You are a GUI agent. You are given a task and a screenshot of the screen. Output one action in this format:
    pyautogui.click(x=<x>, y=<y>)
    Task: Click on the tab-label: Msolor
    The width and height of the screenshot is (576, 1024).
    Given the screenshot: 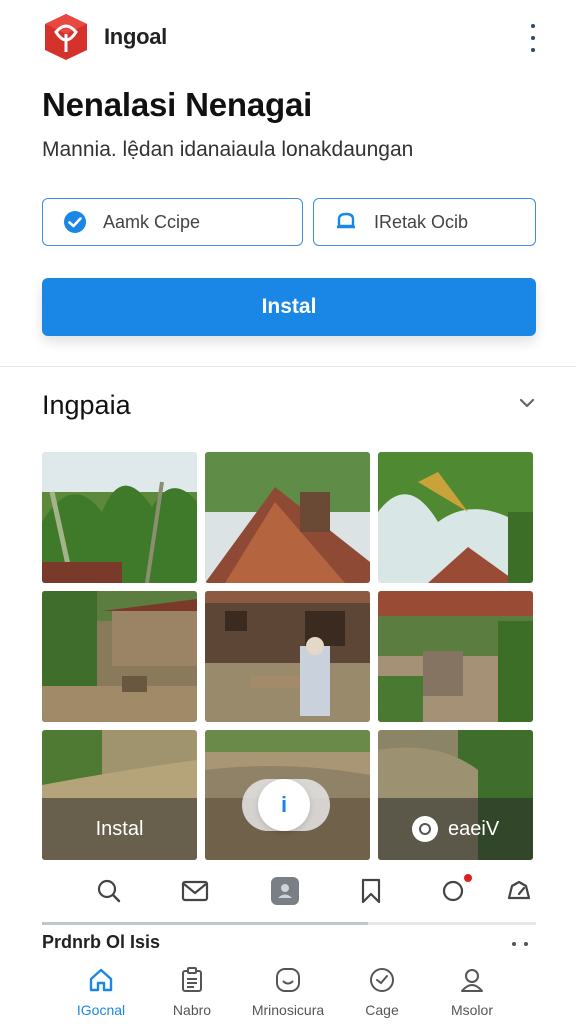 What is the action you would take?
    pyautogui.click(x=471, y=1010)
    